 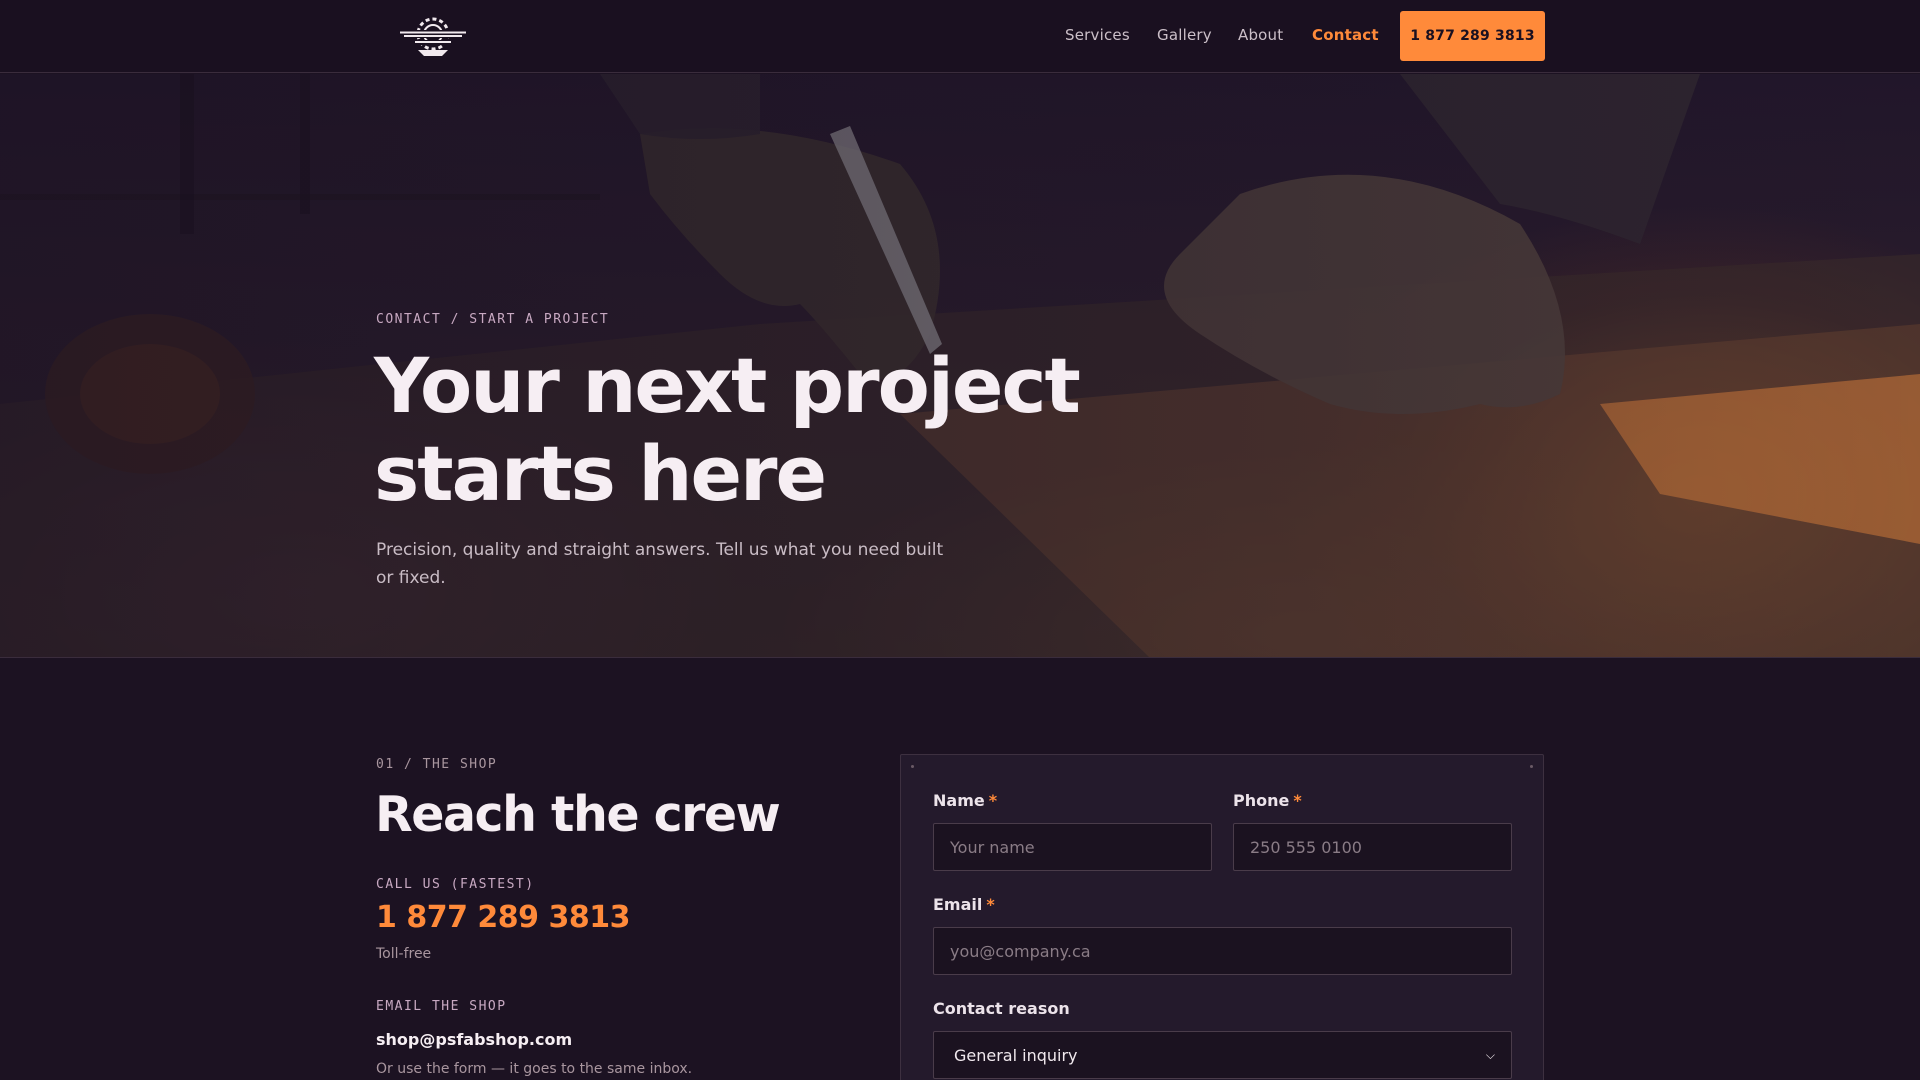 I want to click on page-title-line-2: starts here, so click(x=600, y=473).